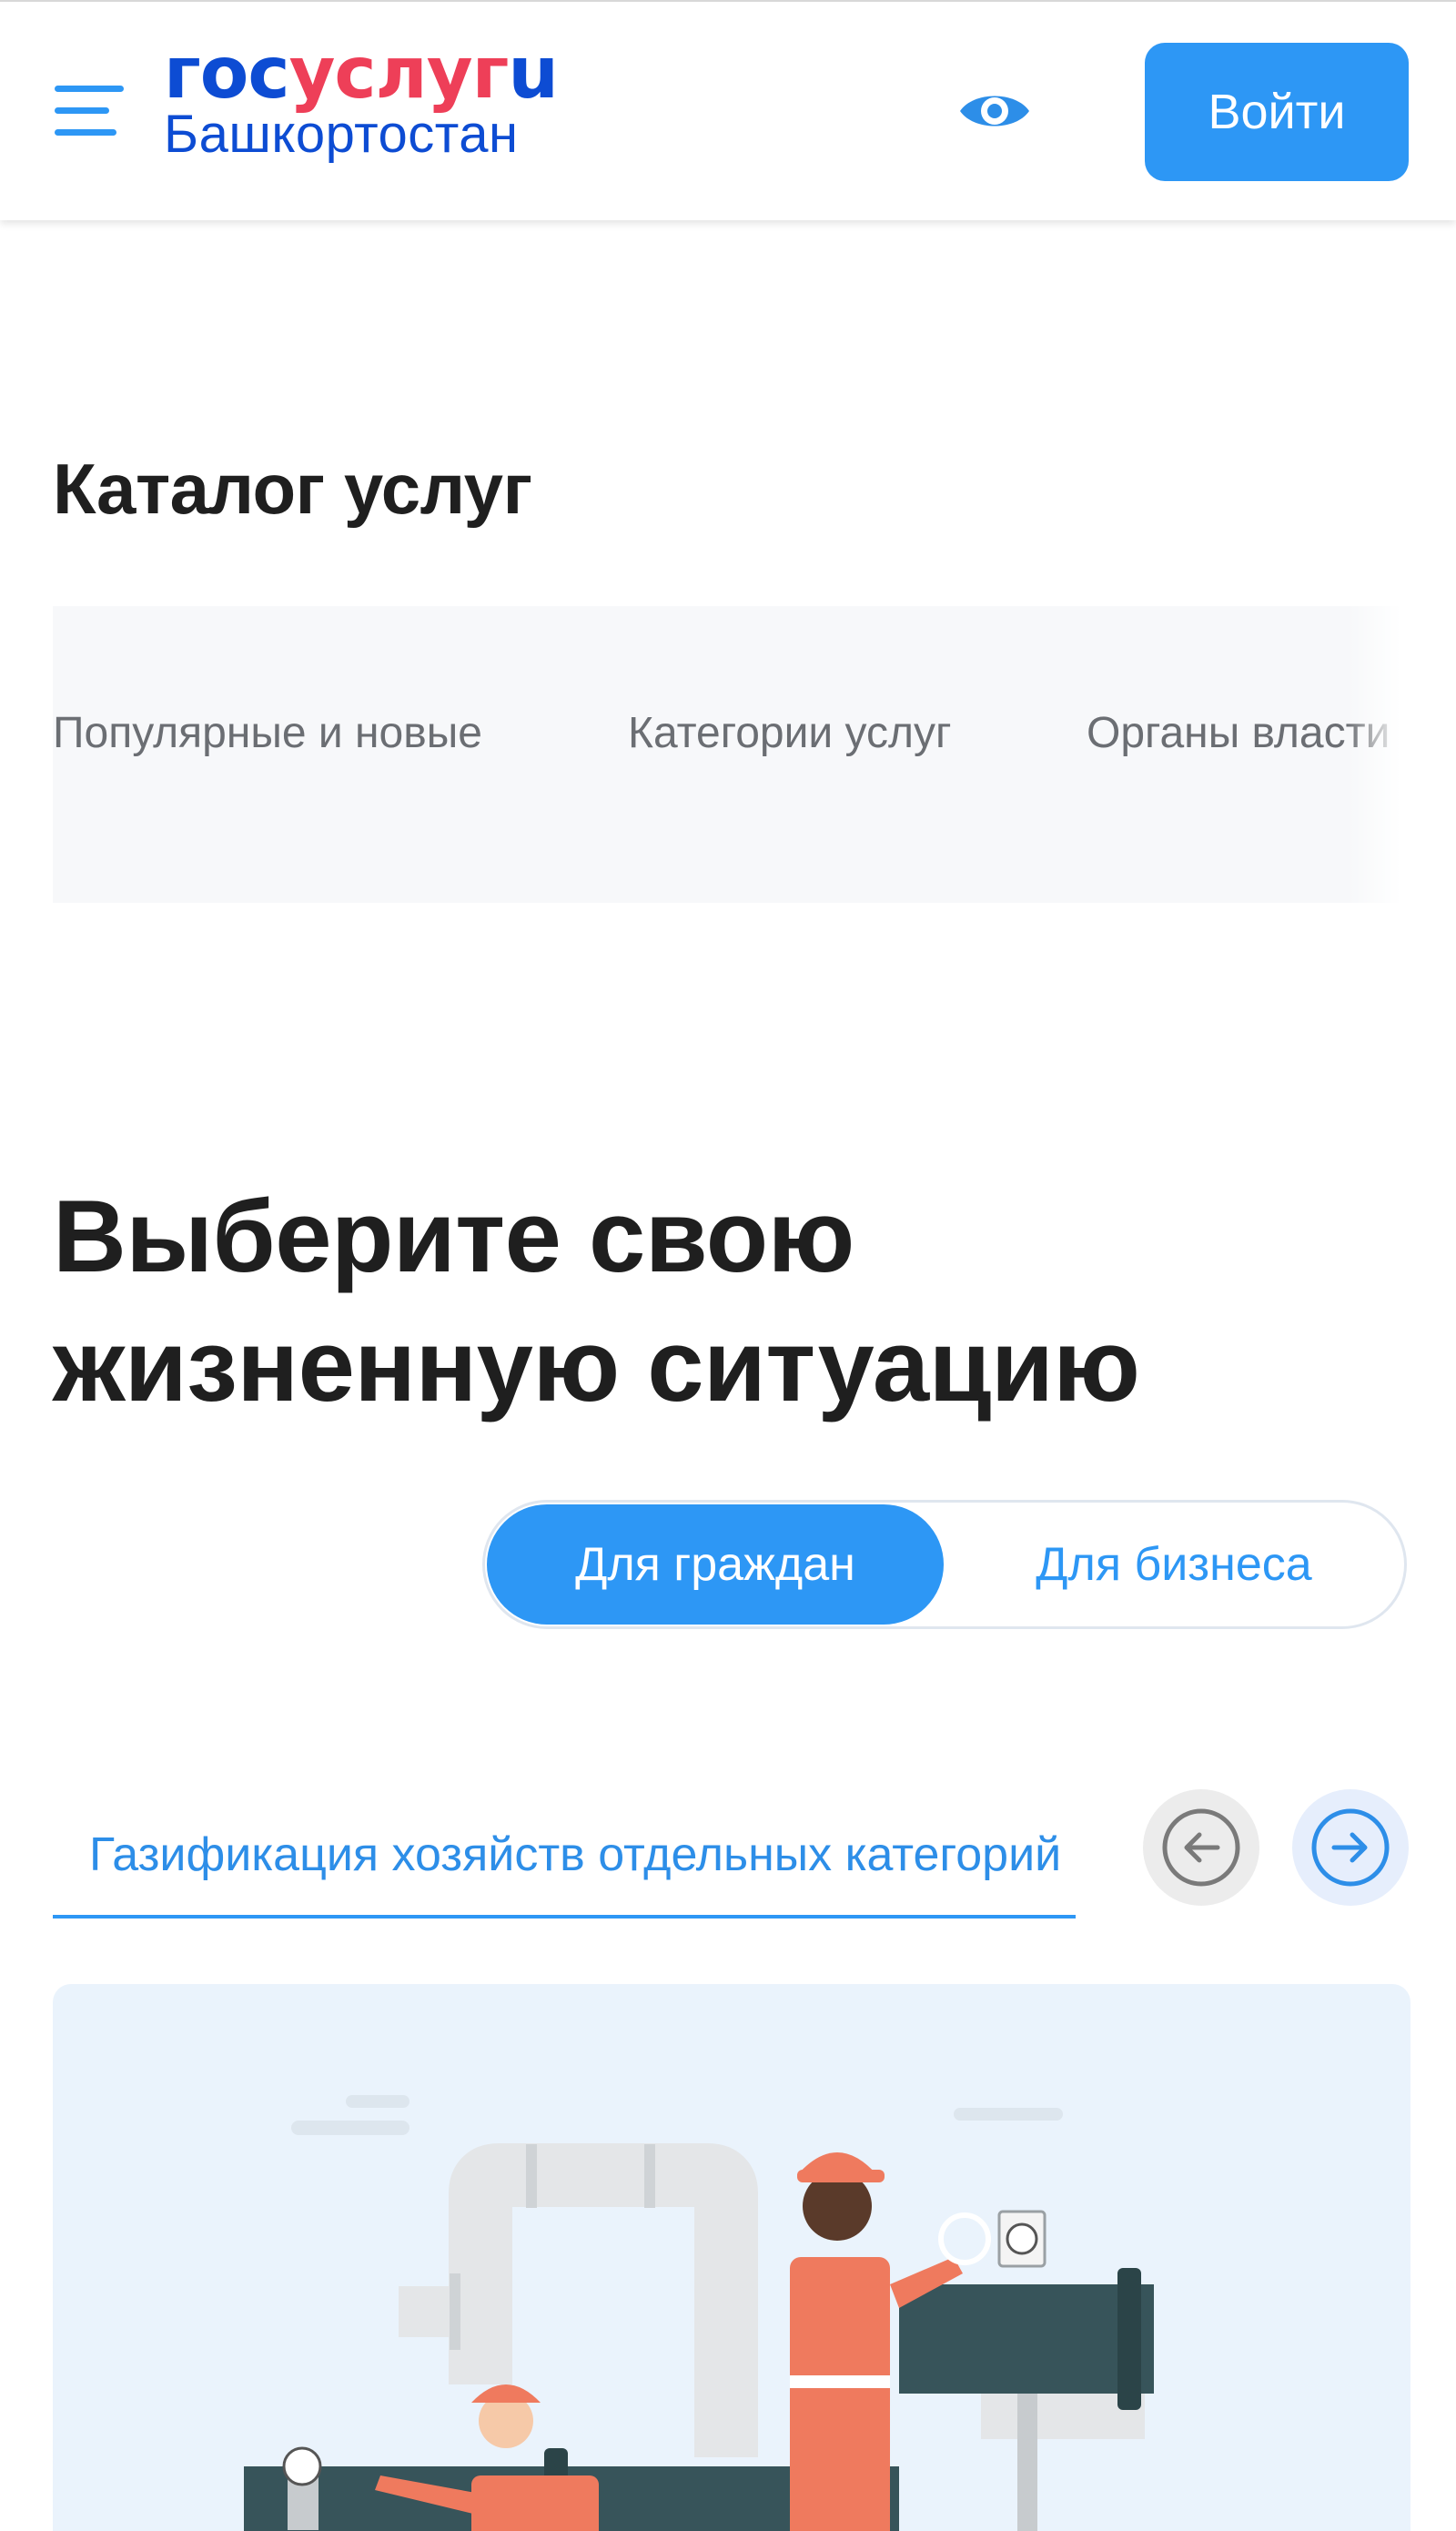 Image resolution: width=1456 pixels, height=2531 pixels. What do you see at coordinates (1174, 1564) in the screenshot?
I see `toggle-business: Для бизнеса` at bounding box center [1174, 1564].